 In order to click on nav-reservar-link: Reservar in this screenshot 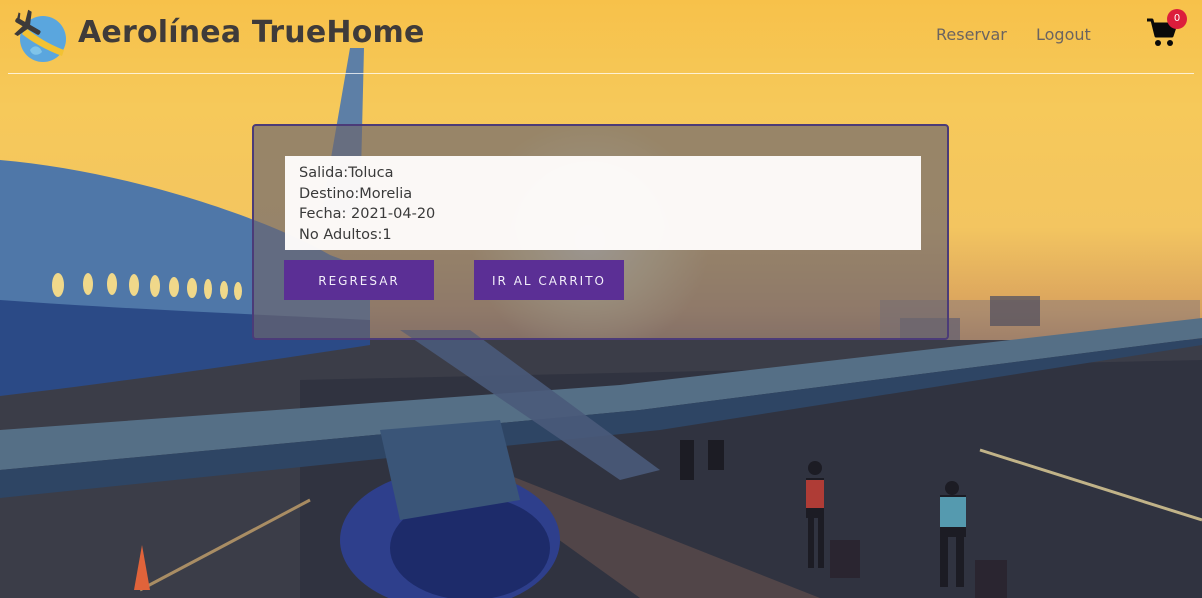, I will do `click(971, 34)`.